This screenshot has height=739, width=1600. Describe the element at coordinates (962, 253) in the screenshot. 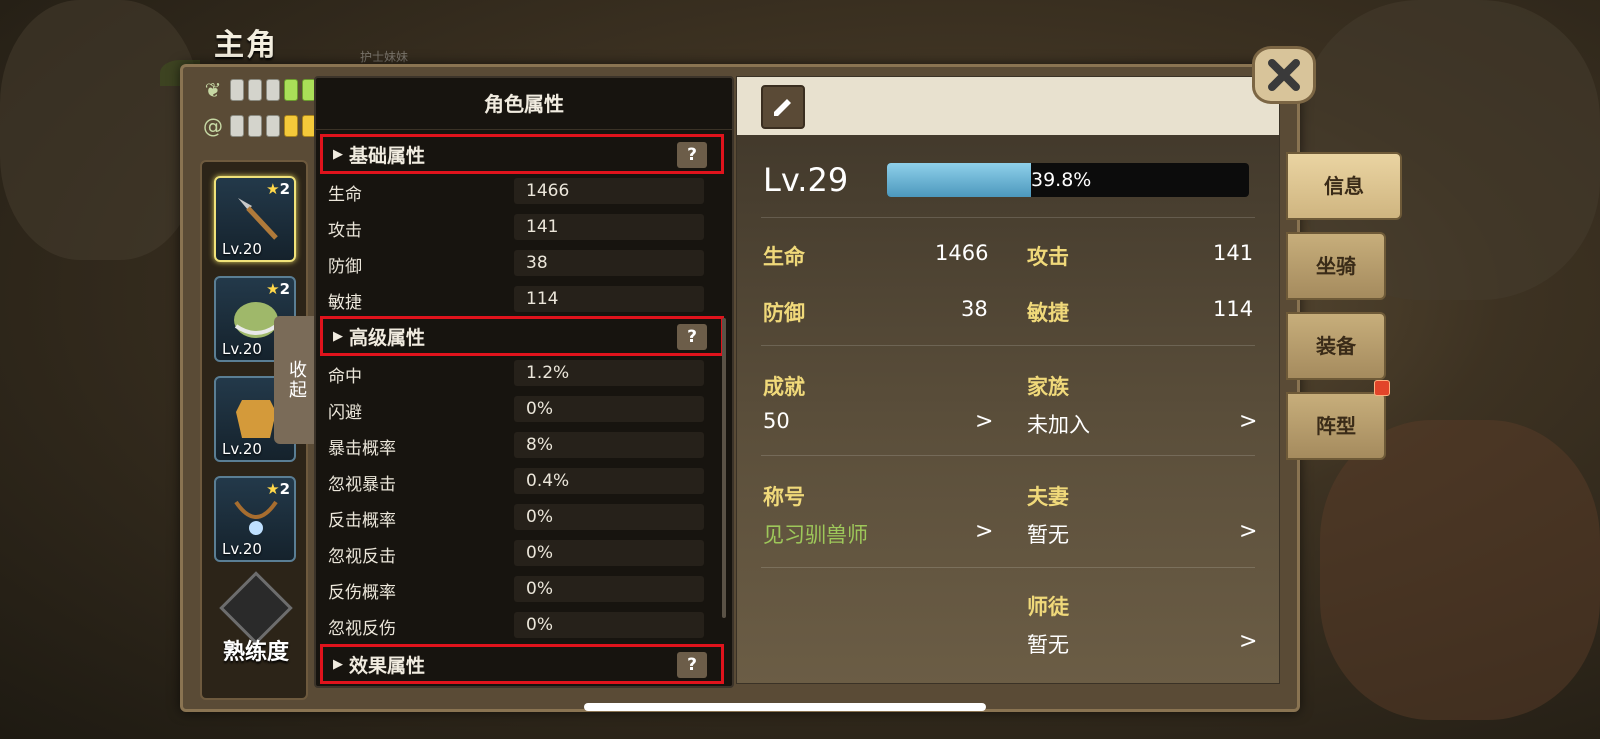

I see `hp-value: 1466` at that location.